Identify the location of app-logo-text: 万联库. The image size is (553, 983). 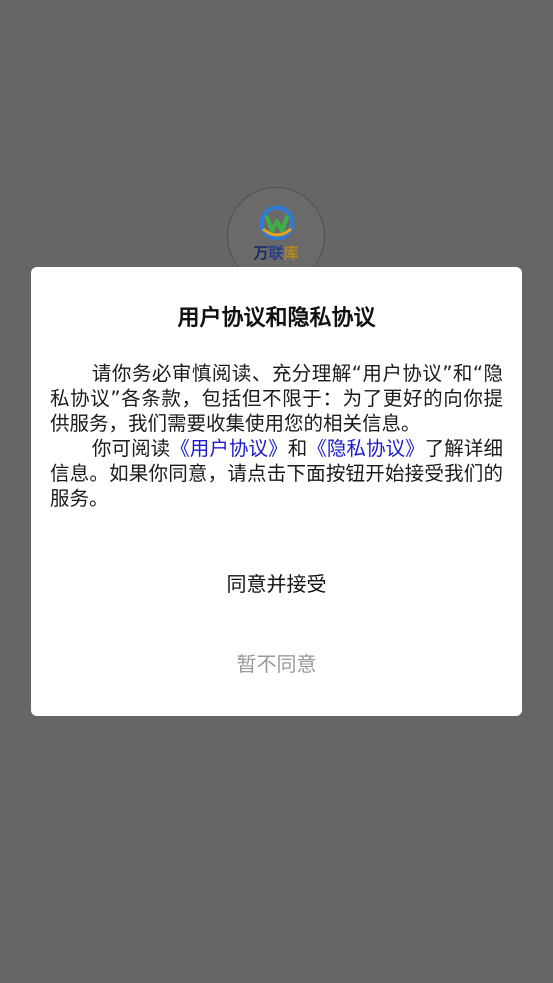
(276, 253).